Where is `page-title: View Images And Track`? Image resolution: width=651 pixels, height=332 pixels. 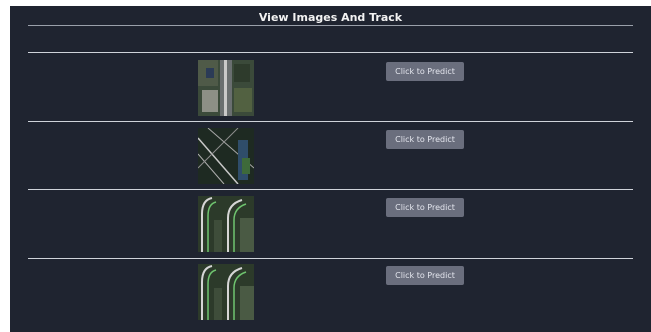 page-title: View Images And Track is located at coordinates (330, 17).